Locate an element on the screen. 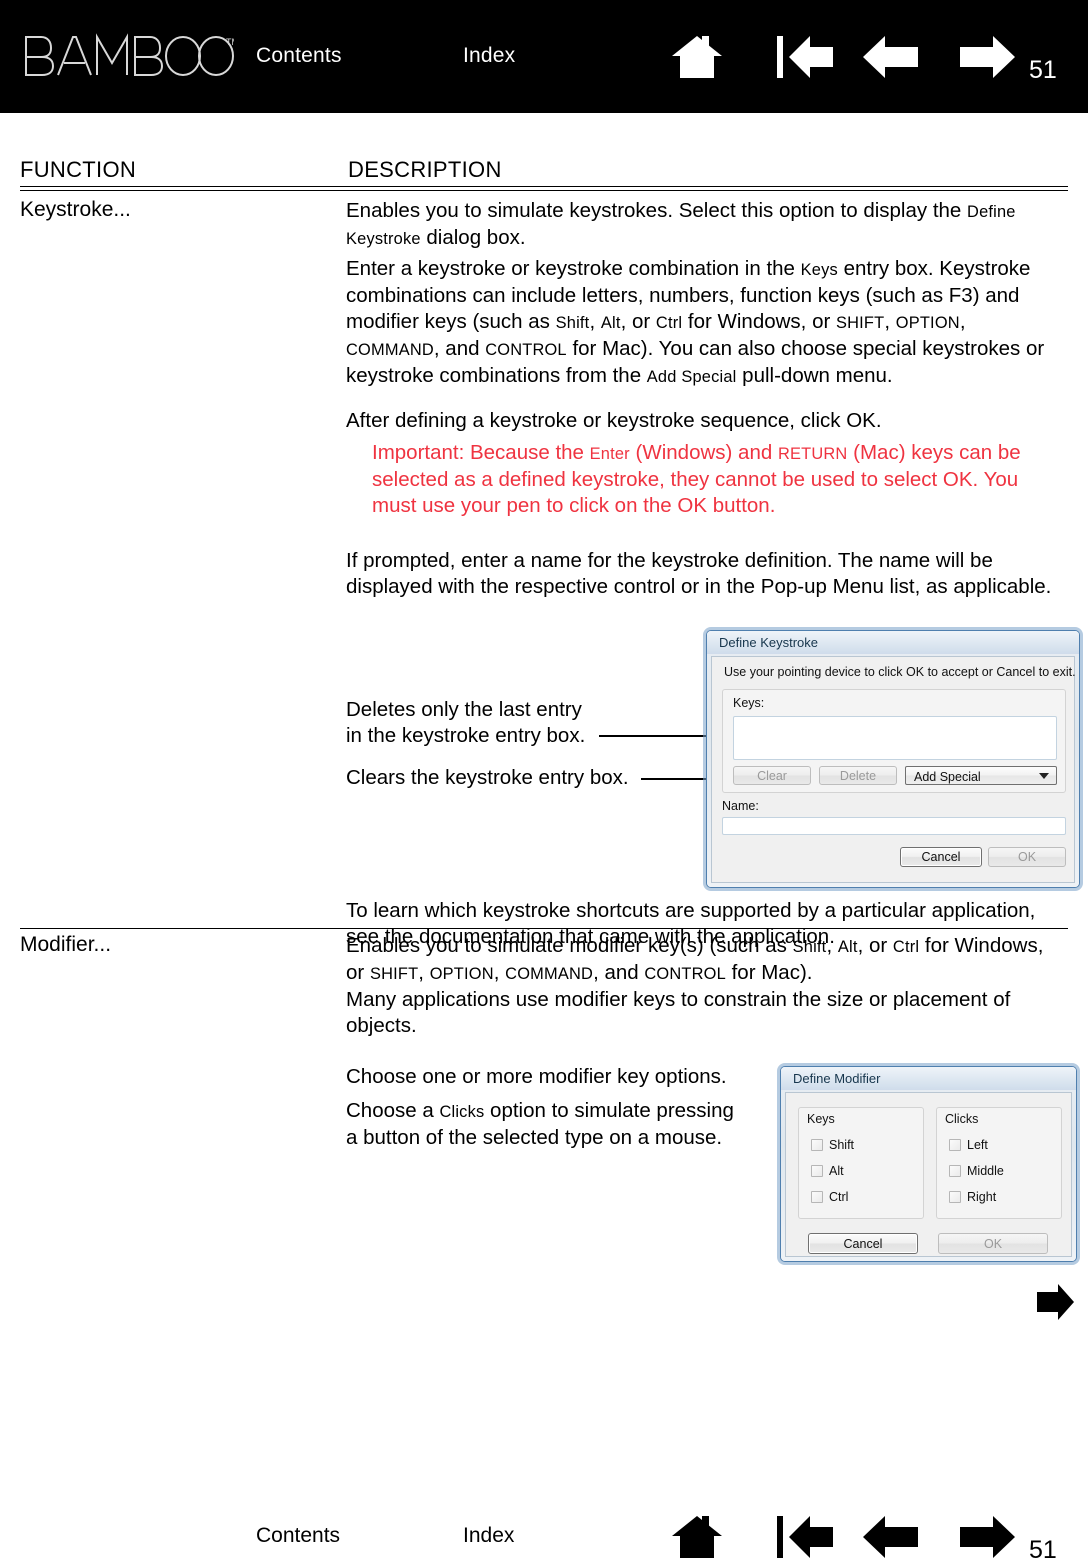  checkbox-label: Shift is located at coordinates (842, 1145).